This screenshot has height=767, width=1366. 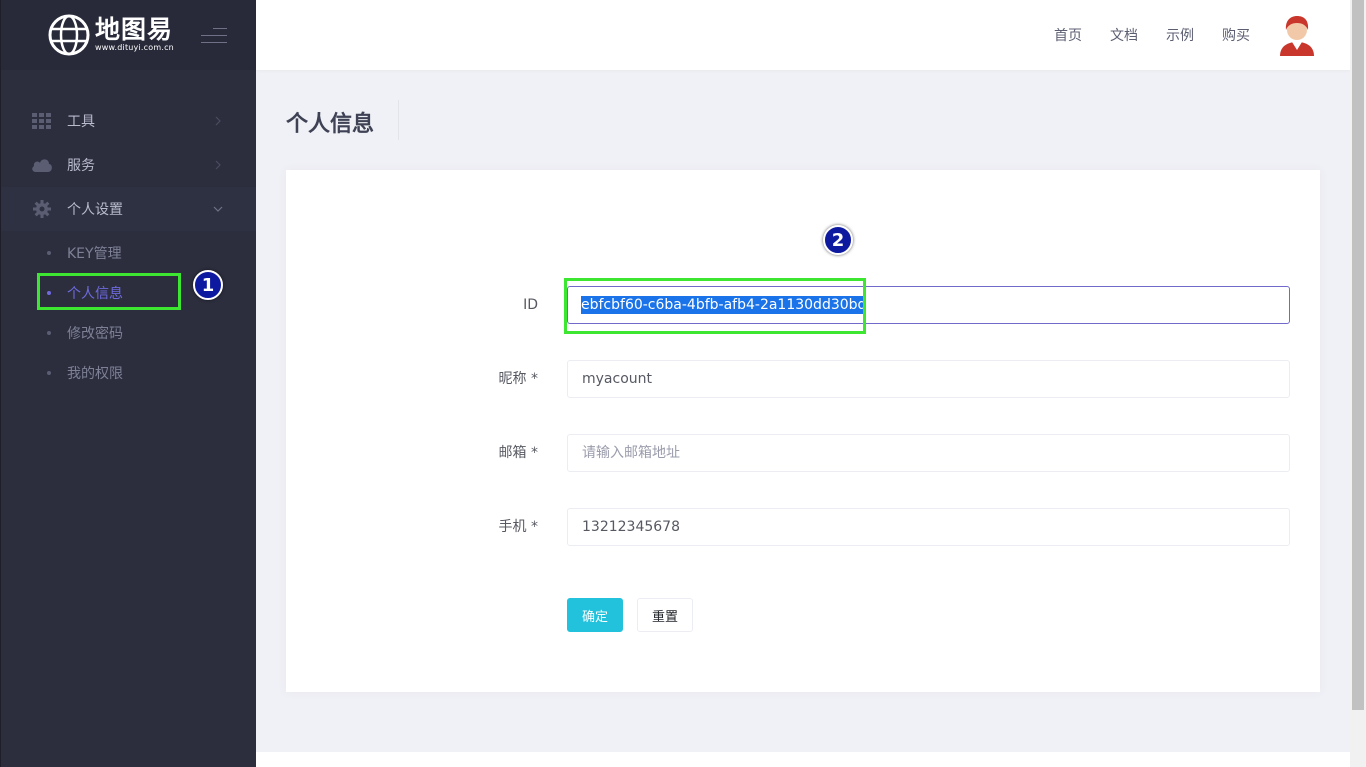 I want to click on globe-logo-icon, so click(x=69, y=35).